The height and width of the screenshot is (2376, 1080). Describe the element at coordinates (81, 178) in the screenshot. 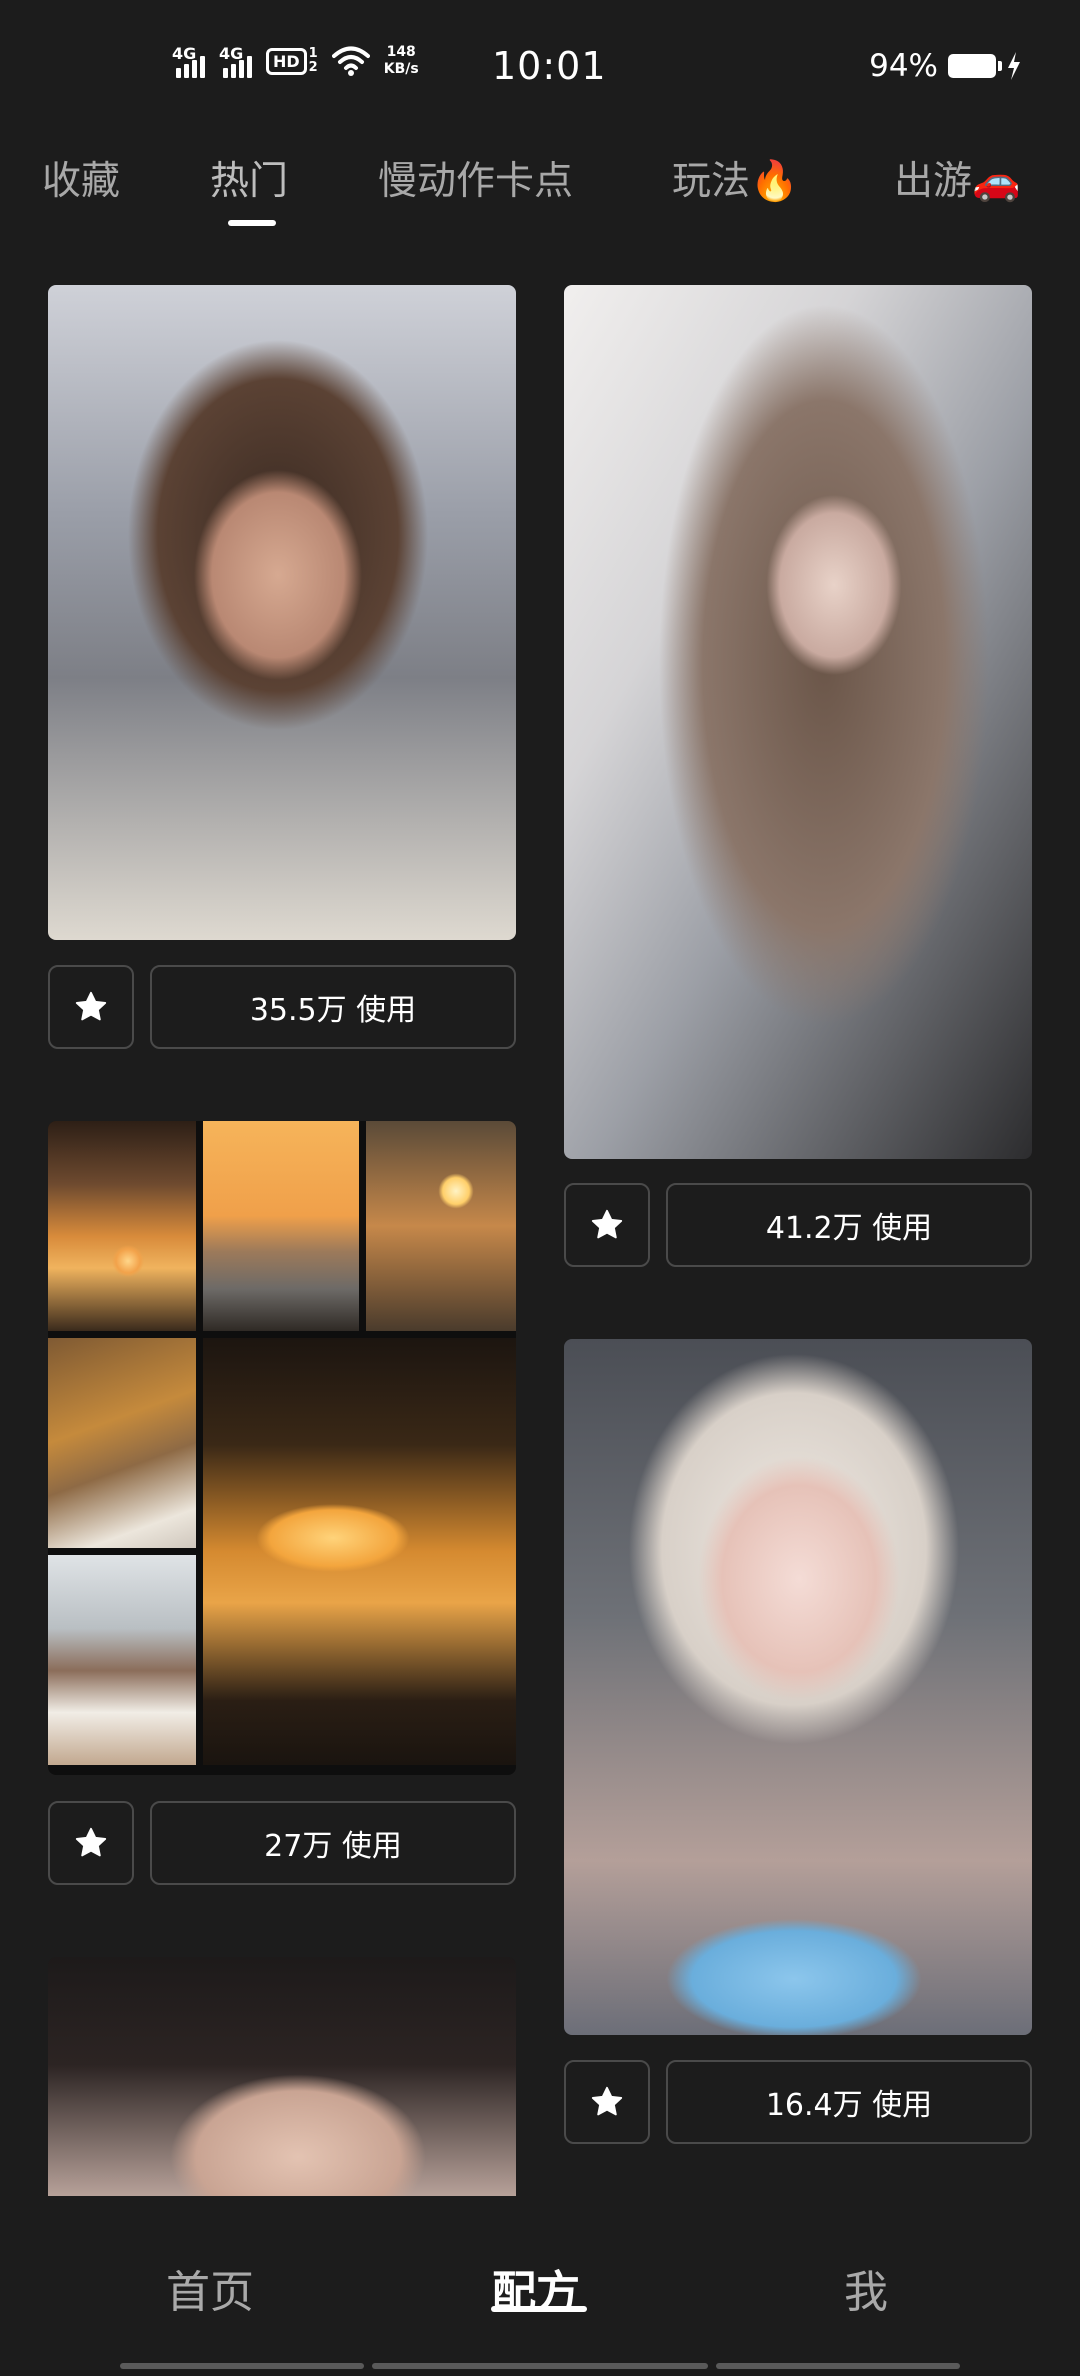

I see `tab-favorites: 收藏` at that location.